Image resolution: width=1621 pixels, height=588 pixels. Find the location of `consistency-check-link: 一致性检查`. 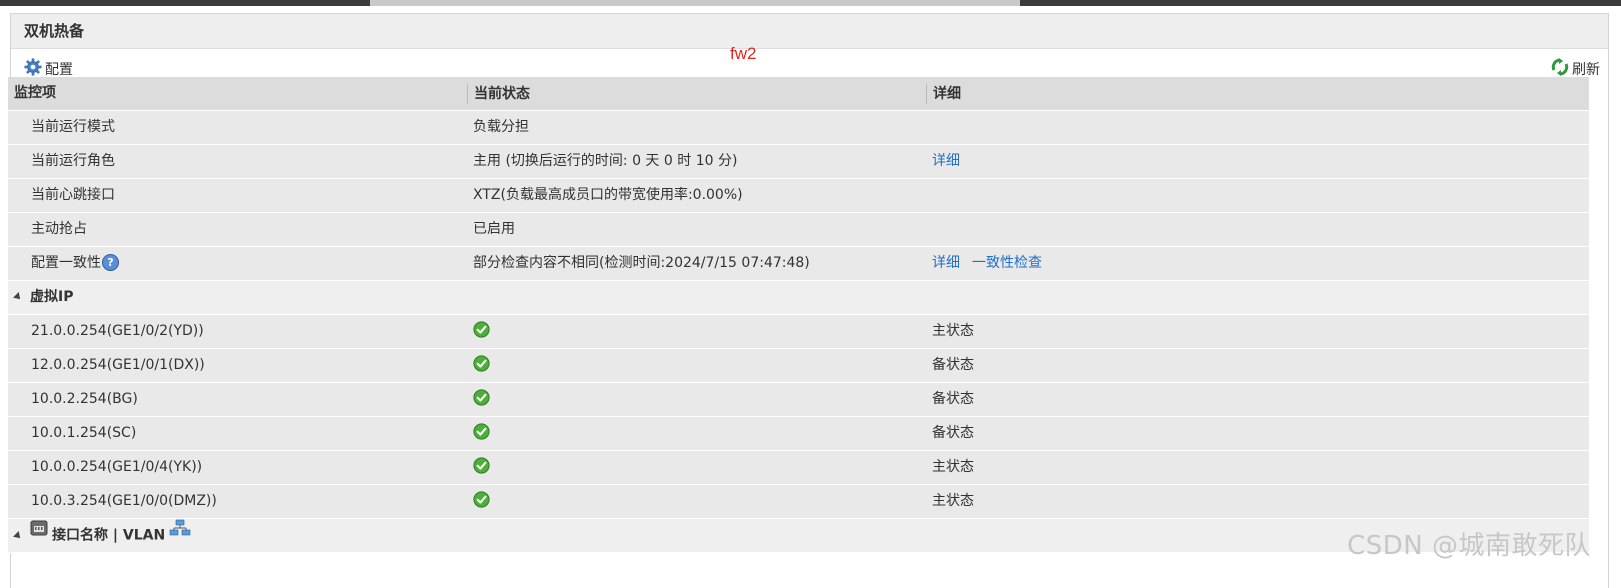

consistency-check-link: 一致性检查 is located at coordinates (1007, 263).